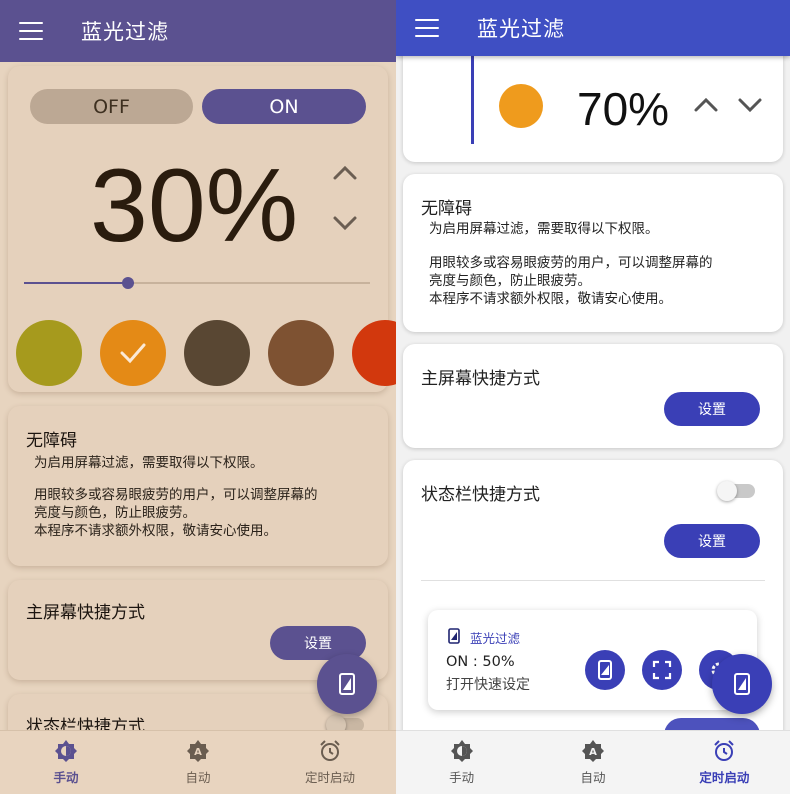  I want to click on toggle-off-button: OFF, so click(111, 106).